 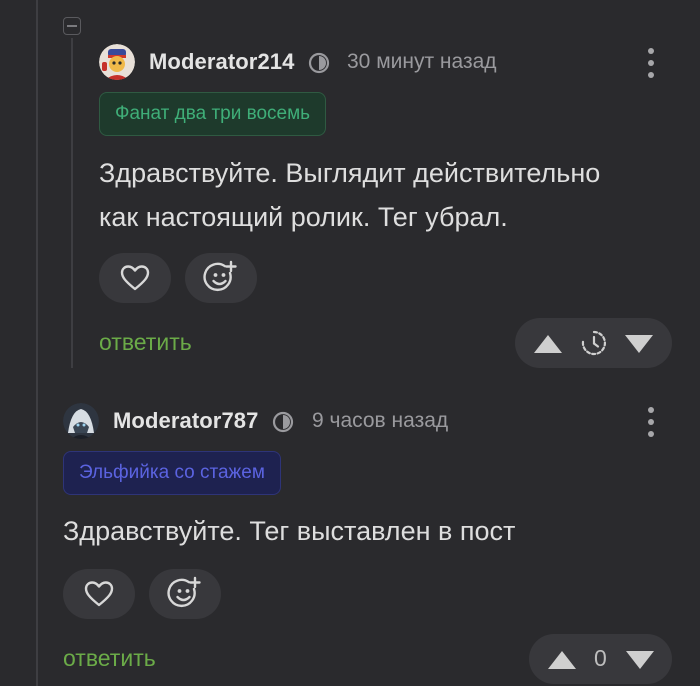 I want to click on vote-control, so click(x=593, y=343).